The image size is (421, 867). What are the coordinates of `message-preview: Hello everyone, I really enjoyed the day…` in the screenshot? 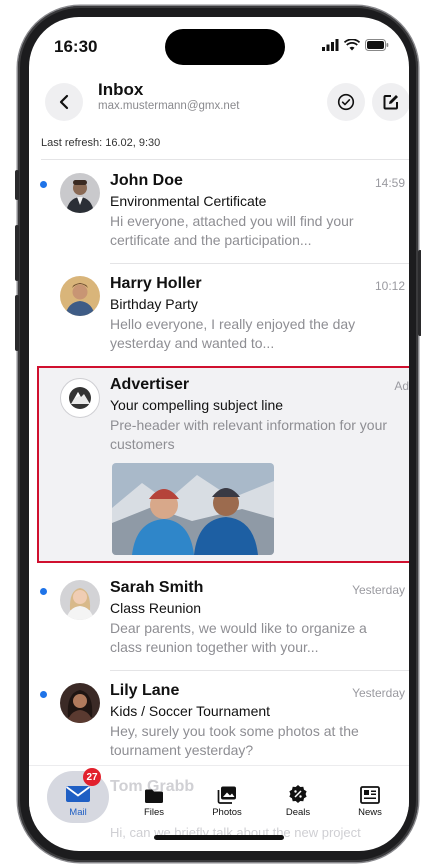 It's located at (233, 333).